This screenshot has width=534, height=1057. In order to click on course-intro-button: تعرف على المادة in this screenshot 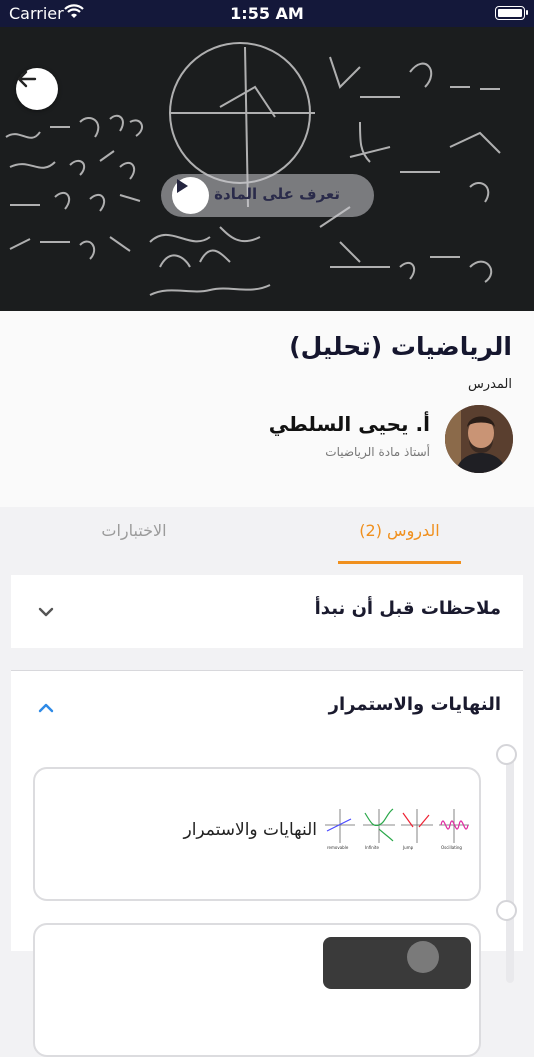, I will do `click(267, 195)`.